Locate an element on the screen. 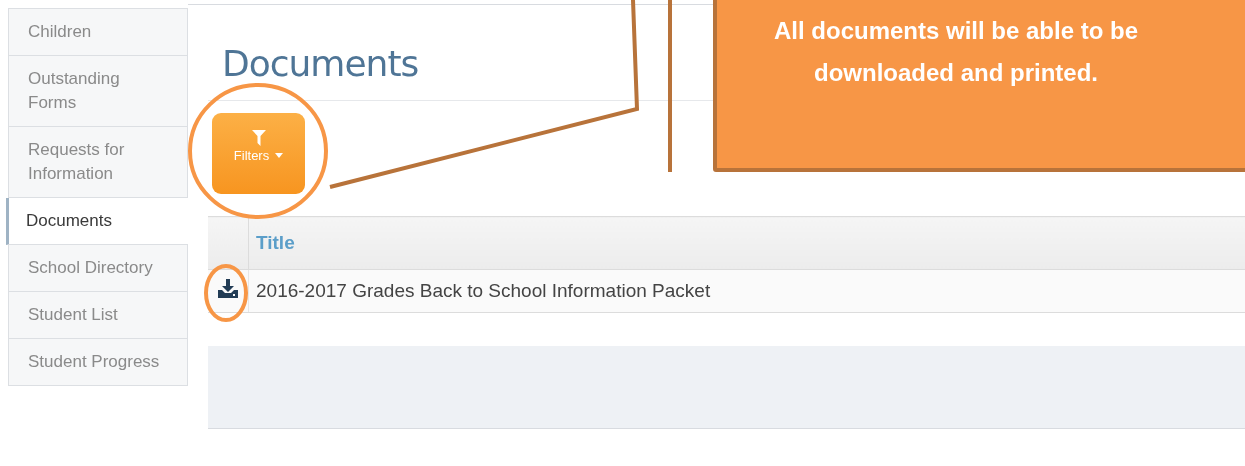 This screenshot has width=1245, height=466. highlight-circle is located at coordinates (226, 293).